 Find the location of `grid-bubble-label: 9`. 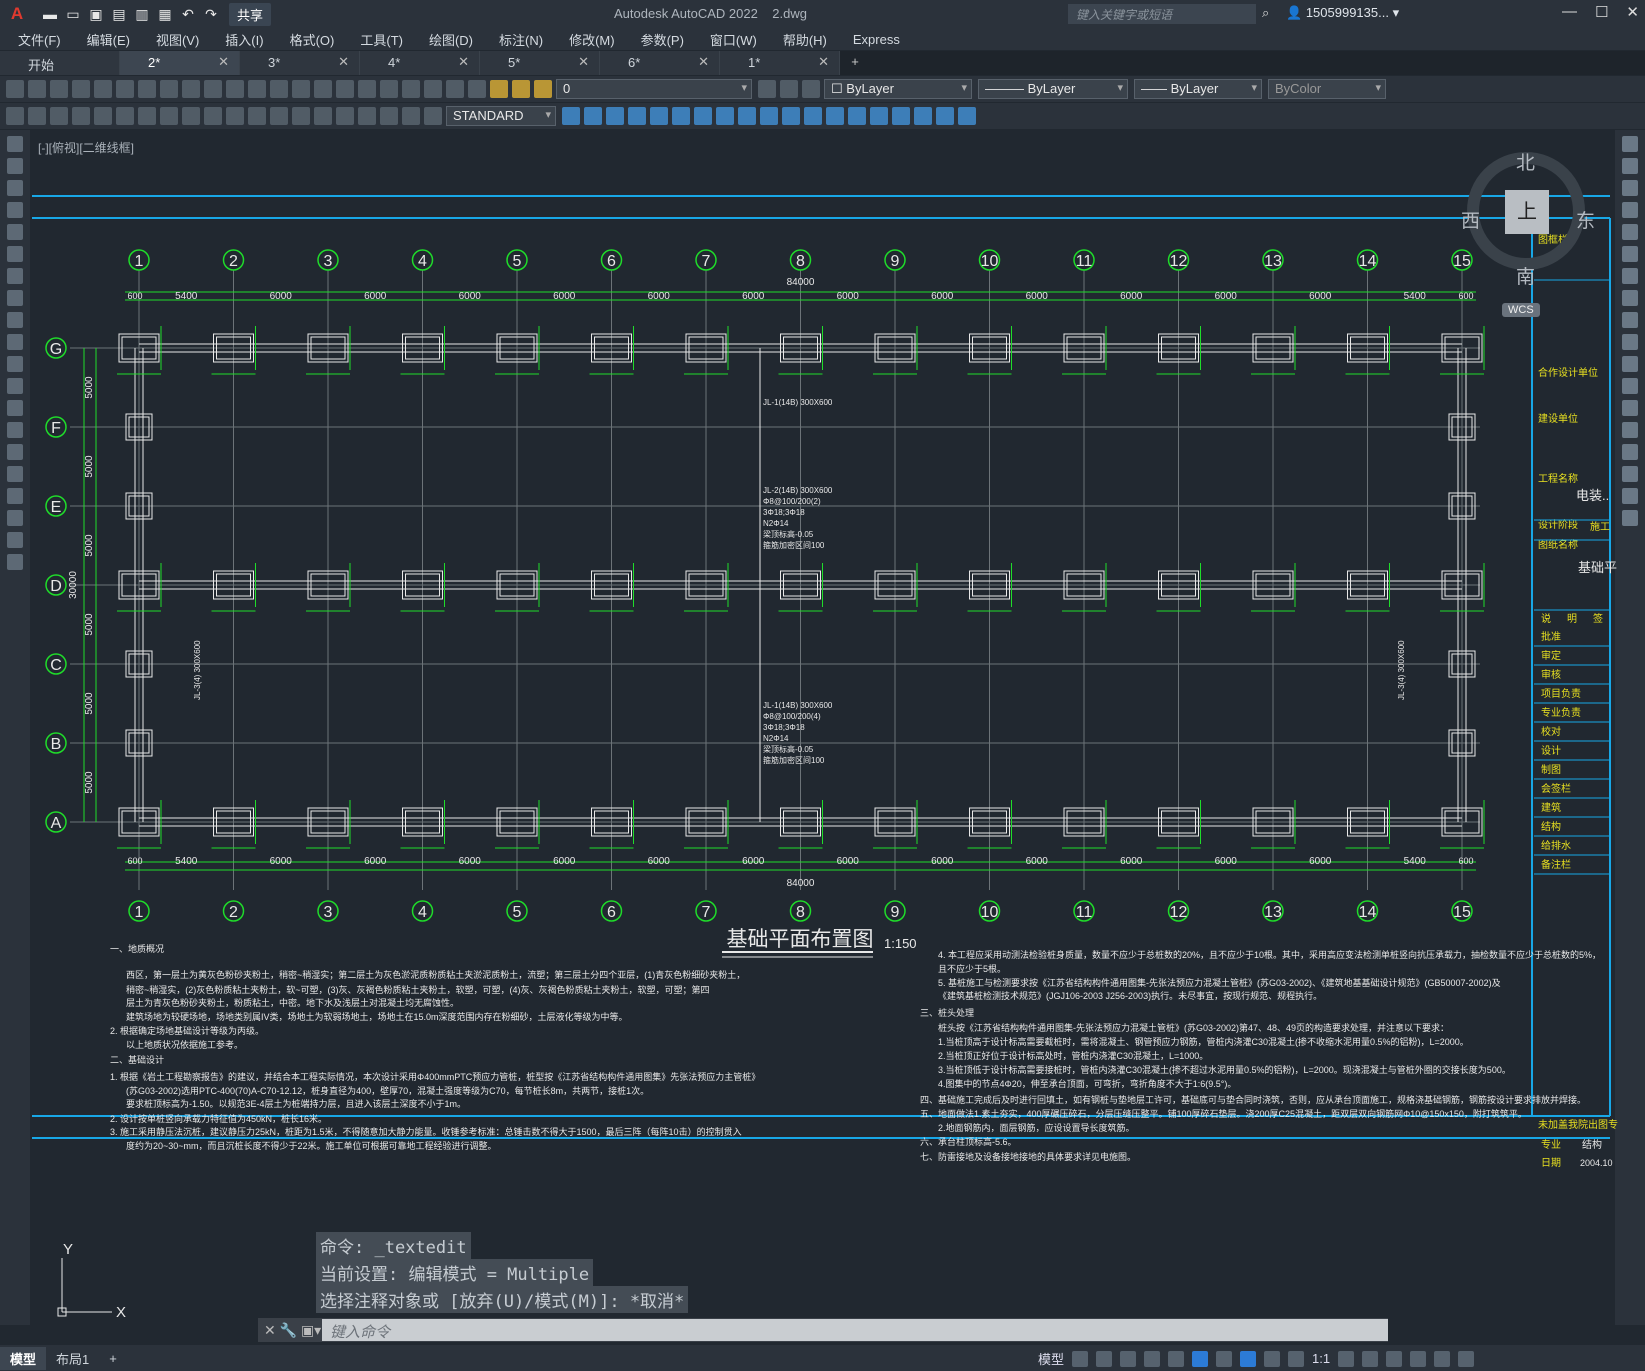

grid-bubble-label: 9 is located at coordinates (895, 912).